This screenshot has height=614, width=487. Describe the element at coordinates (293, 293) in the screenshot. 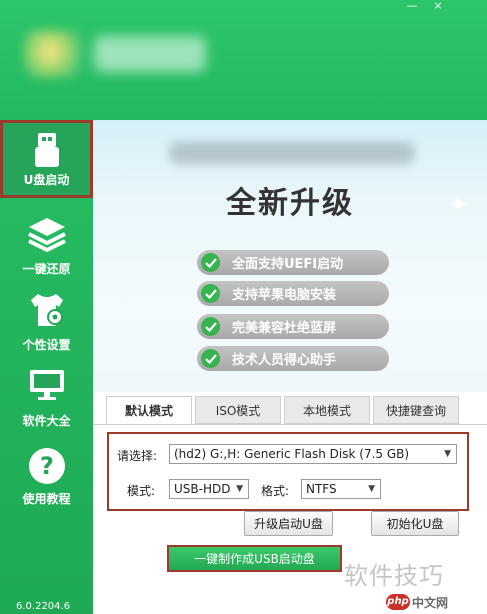

I see `feature-pill: 支持苹果电脑安装` at that location.